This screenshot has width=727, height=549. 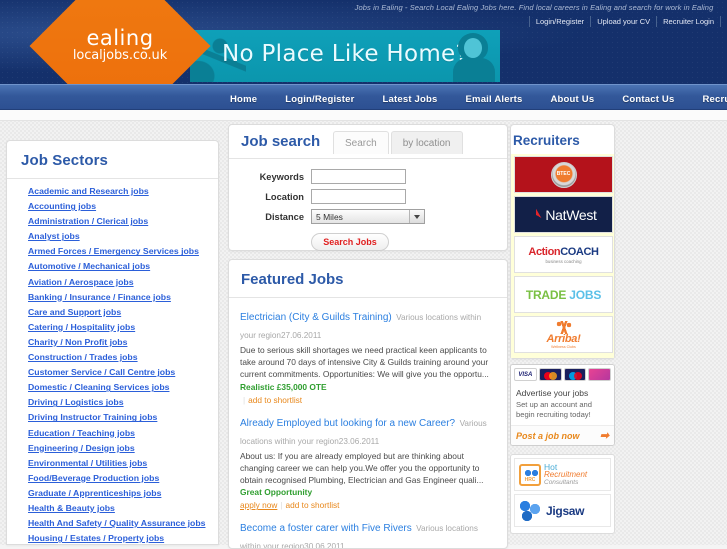 I want to click on job-actions: apply now | add to shortlist, so click(x=368, y=505).